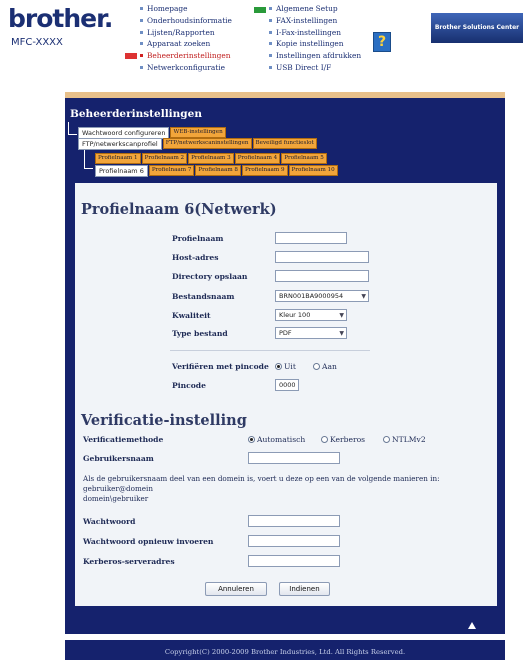 Image resolution: width=529 pixels, height=660 pixels. I want to click on auth-method-label: Verificatiemethode, so click(123, 439).